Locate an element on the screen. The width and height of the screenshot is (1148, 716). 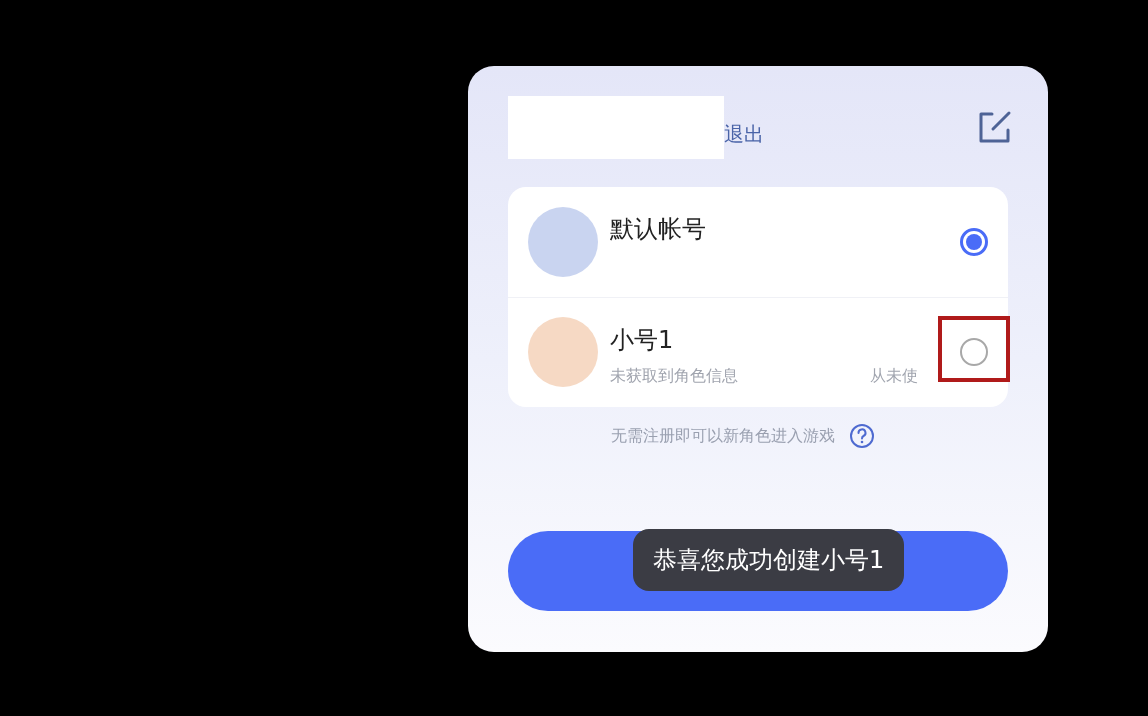
hint-text: 无需注册即可以新角色进入游戏 is located at coordinates (723, 436).